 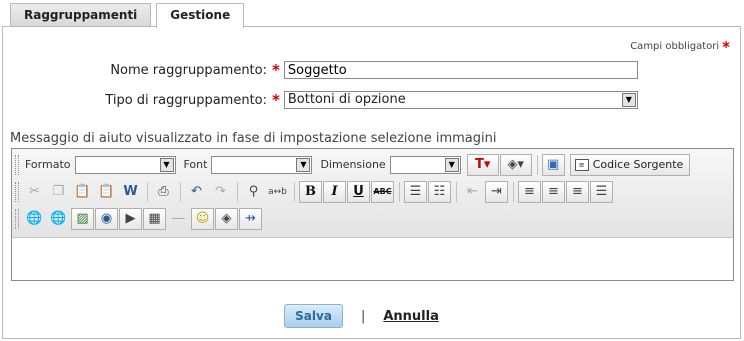 I want to click on tab-gestione: Gestione, so click(x=200, y=15).